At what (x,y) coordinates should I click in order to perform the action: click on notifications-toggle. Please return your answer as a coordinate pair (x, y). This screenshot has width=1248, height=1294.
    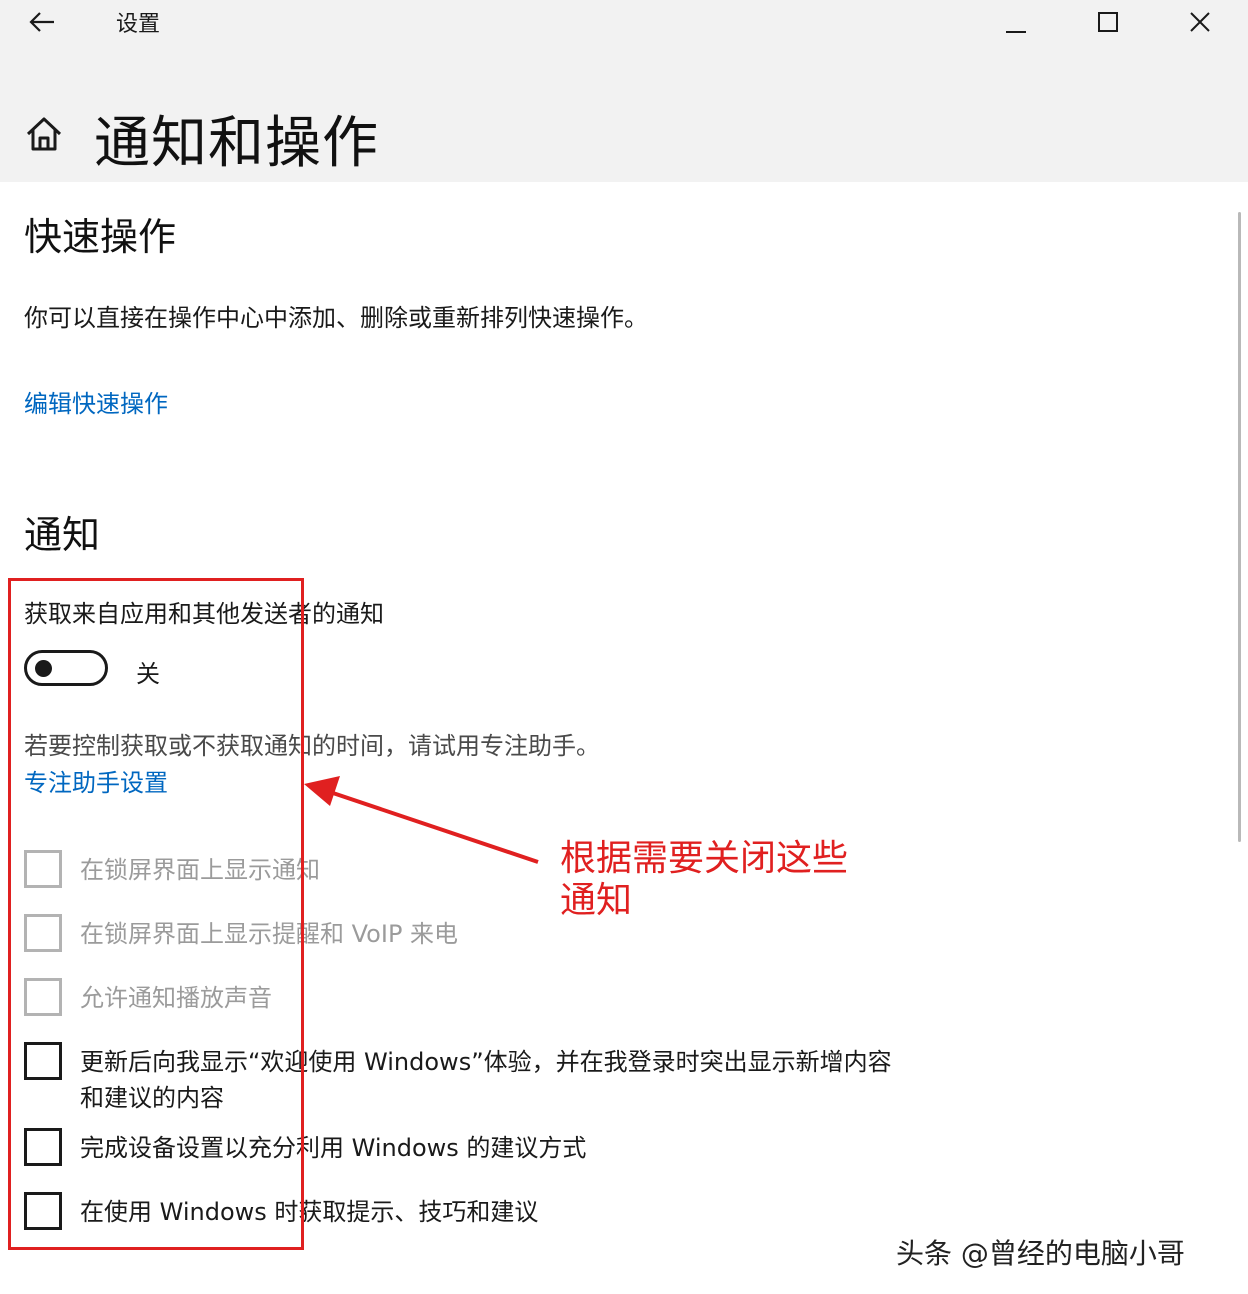
    Looking at the image, I should click on (66, 668).